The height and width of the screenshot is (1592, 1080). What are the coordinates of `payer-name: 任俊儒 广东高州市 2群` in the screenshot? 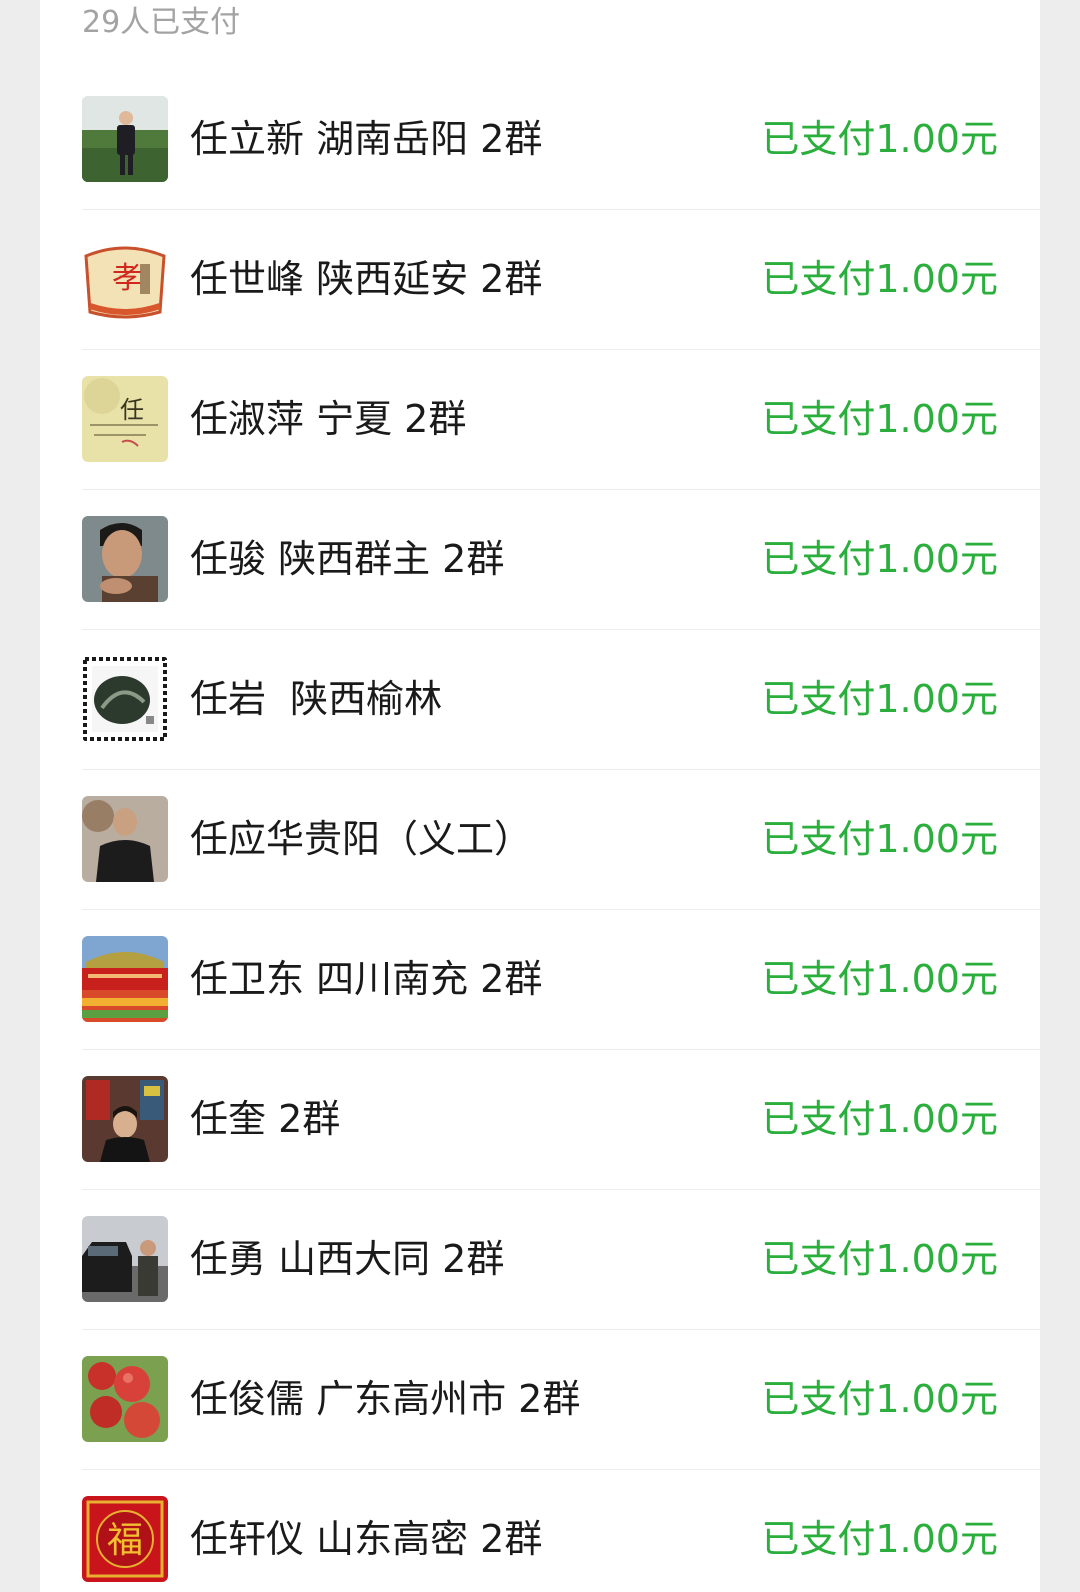 It's located at (385, 1399).